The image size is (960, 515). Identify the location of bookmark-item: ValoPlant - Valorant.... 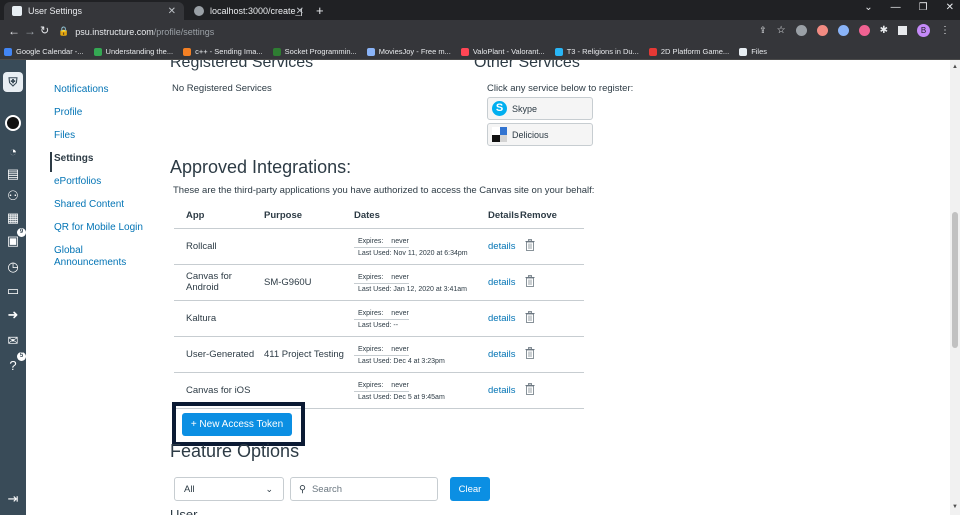
(502, 51).